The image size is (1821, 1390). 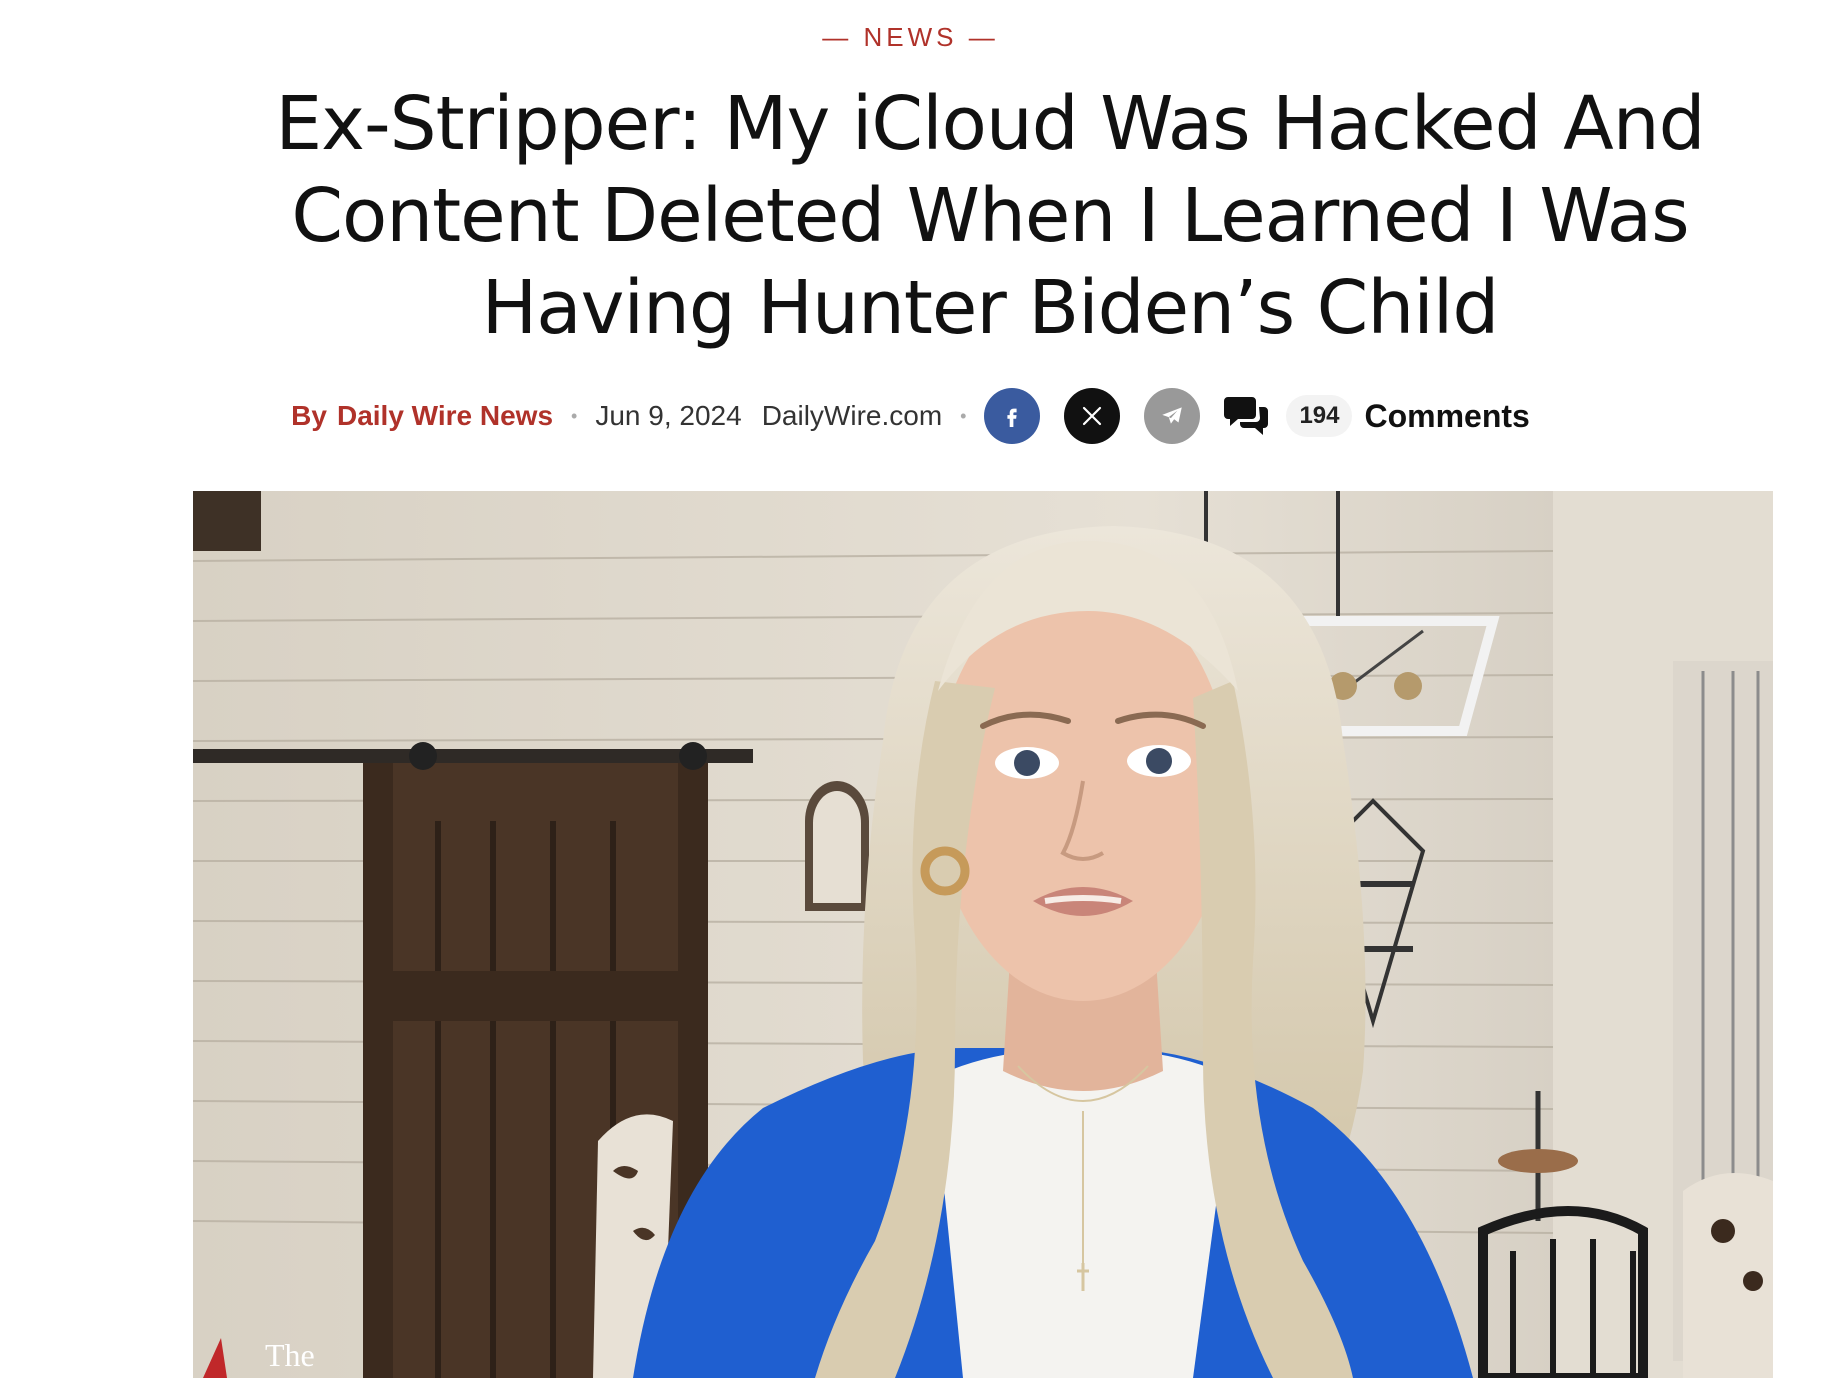 I want to click on facebook-icon, so click(x=1012, y=417).